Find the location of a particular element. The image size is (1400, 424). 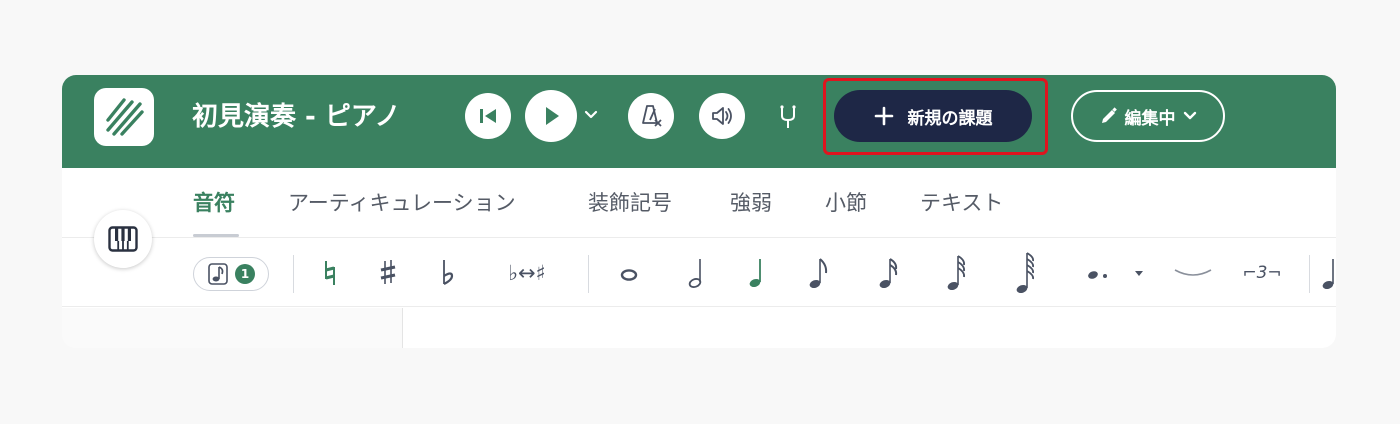

pencil-icon is located at coordinates (1109, 115).